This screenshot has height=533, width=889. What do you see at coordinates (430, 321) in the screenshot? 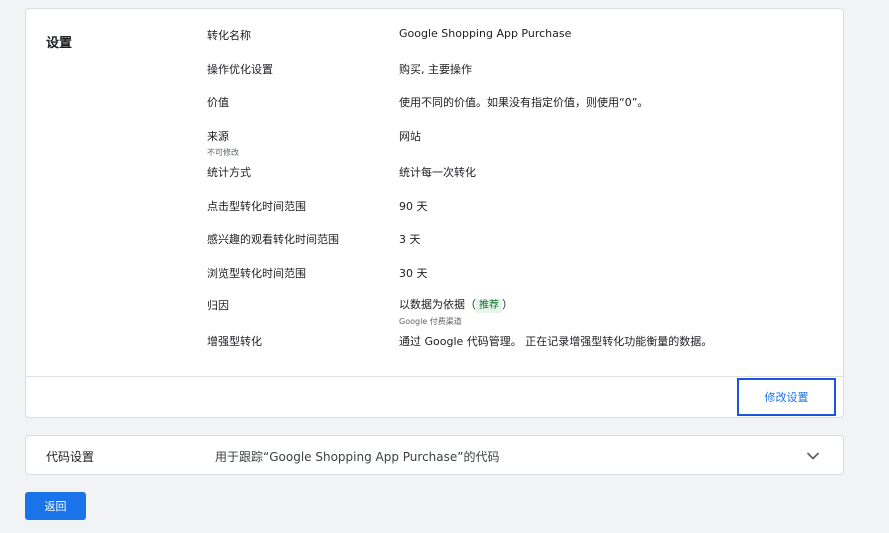
I see `attribution-subvalue: Google 付费渠道` at bounding box center [430, 321].